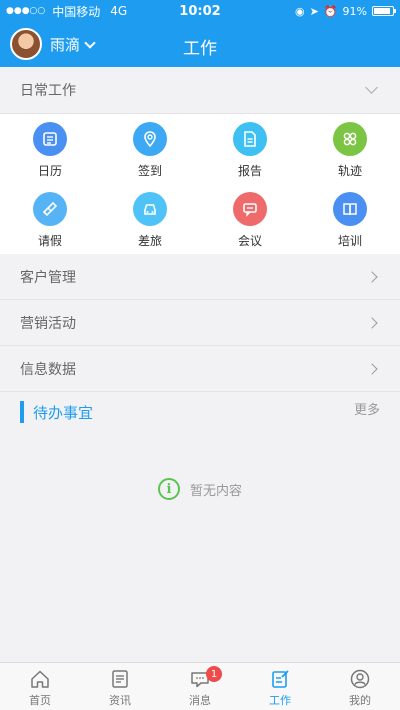 This screenshot has height=710, width=400. Describe the element at coordinates (65, 45) in the screenshot. I see `username: 雨滴` at that location.